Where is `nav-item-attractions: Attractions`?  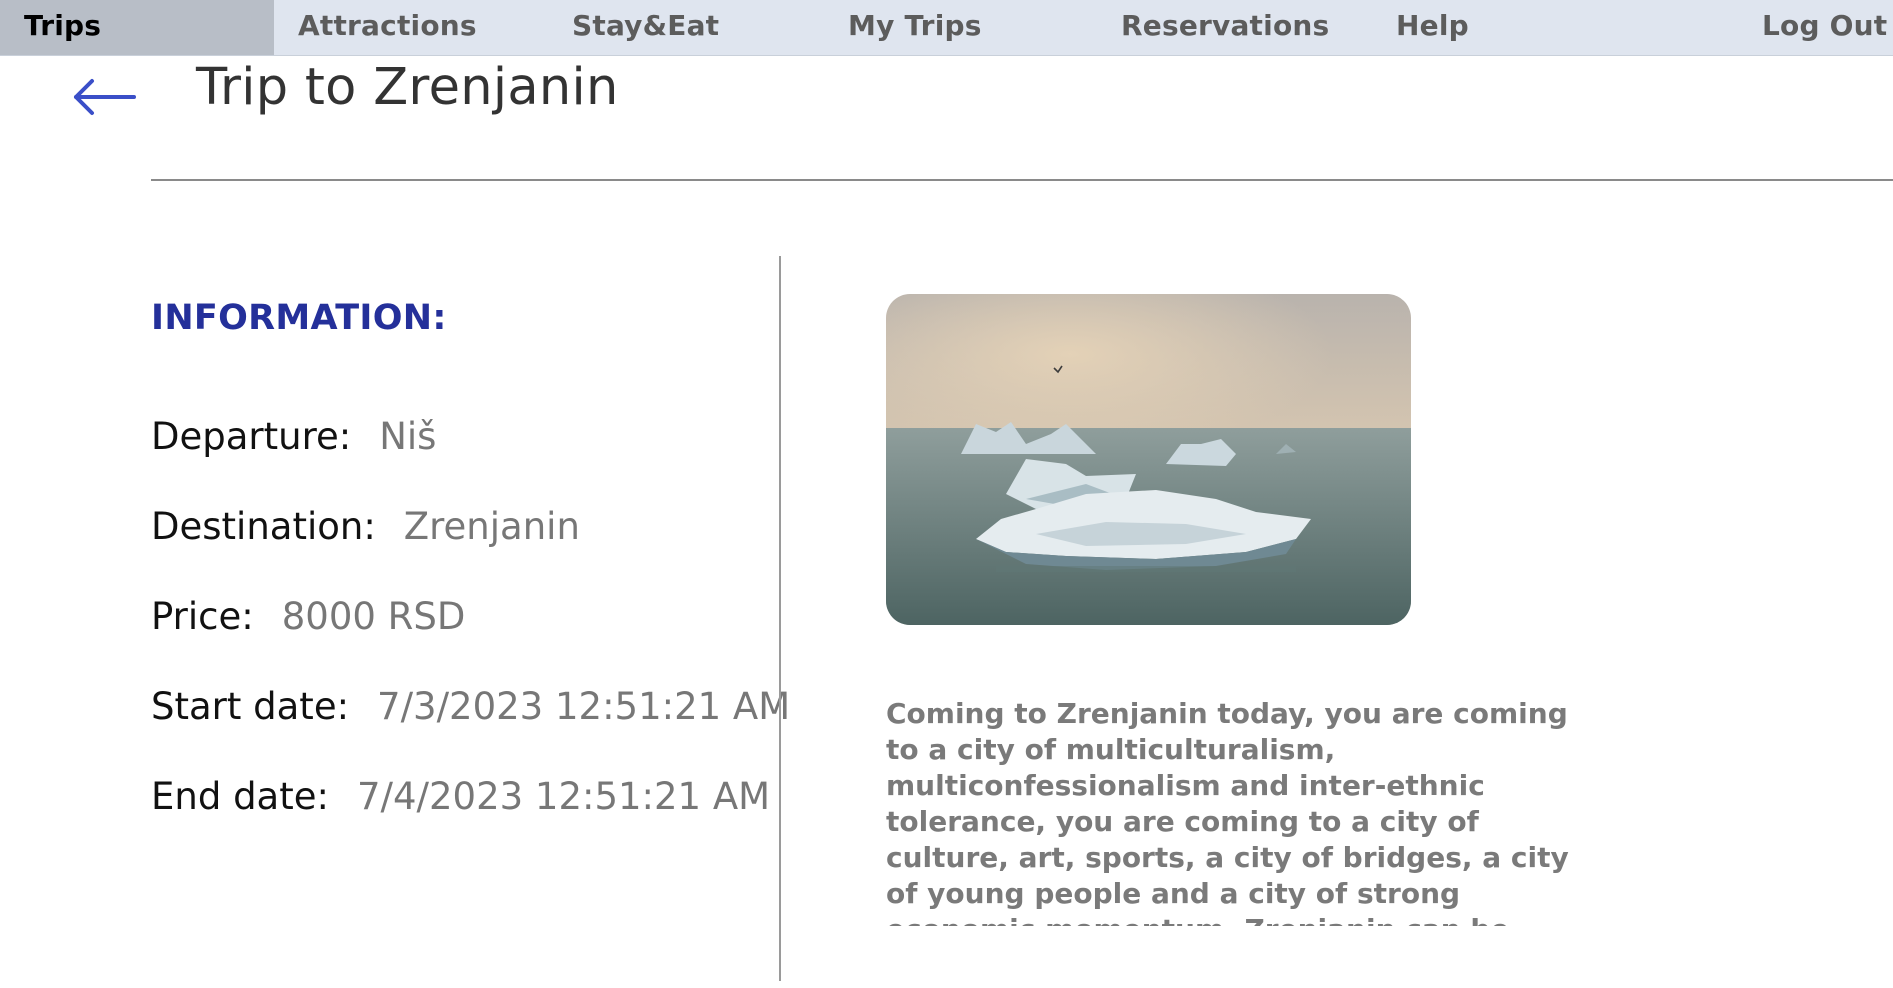 nav-item-attractions: Attractions is located at coordinates (387, 27).